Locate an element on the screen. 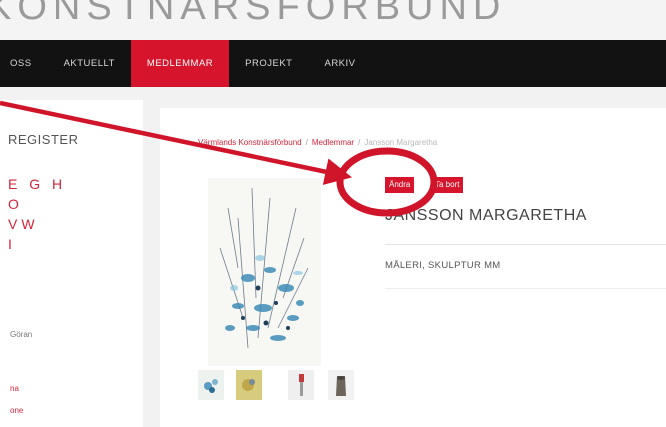  site-header: KONSTNÄRSFÖRBUND is located at coordinates (333, 20).